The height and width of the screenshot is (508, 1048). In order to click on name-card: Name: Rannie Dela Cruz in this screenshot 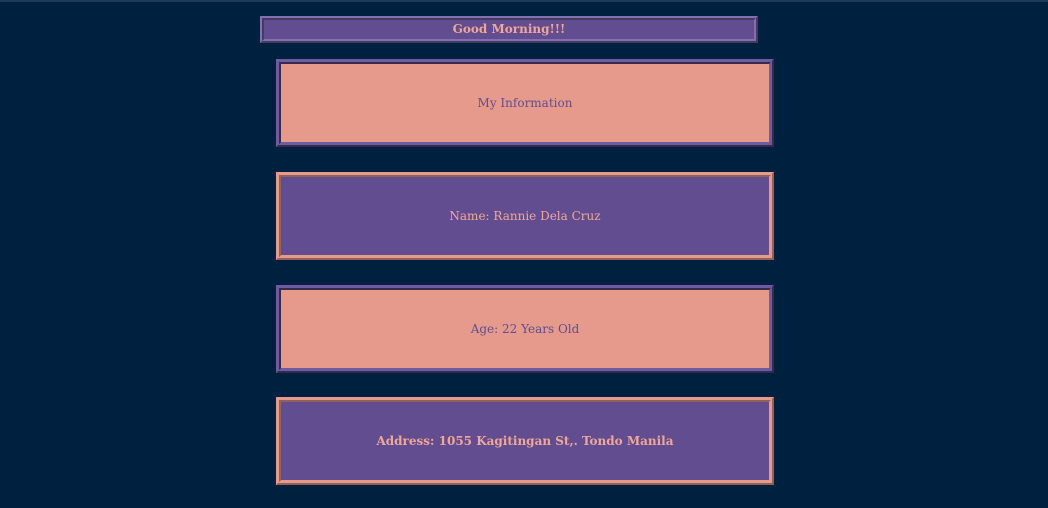, I will do `click(525, 216)`.